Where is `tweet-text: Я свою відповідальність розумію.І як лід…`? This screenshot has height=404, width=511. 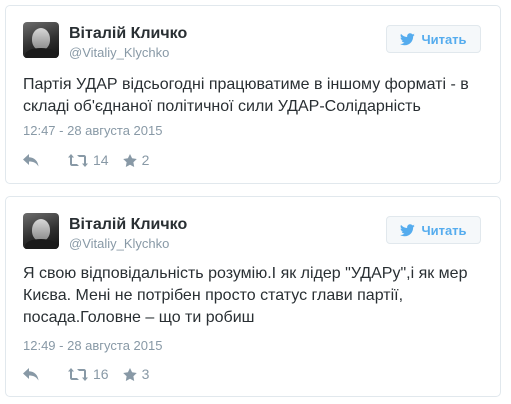 tweet-text: Я свою відповідальність розумію.І як лід… is located at coordinates (247, 295).